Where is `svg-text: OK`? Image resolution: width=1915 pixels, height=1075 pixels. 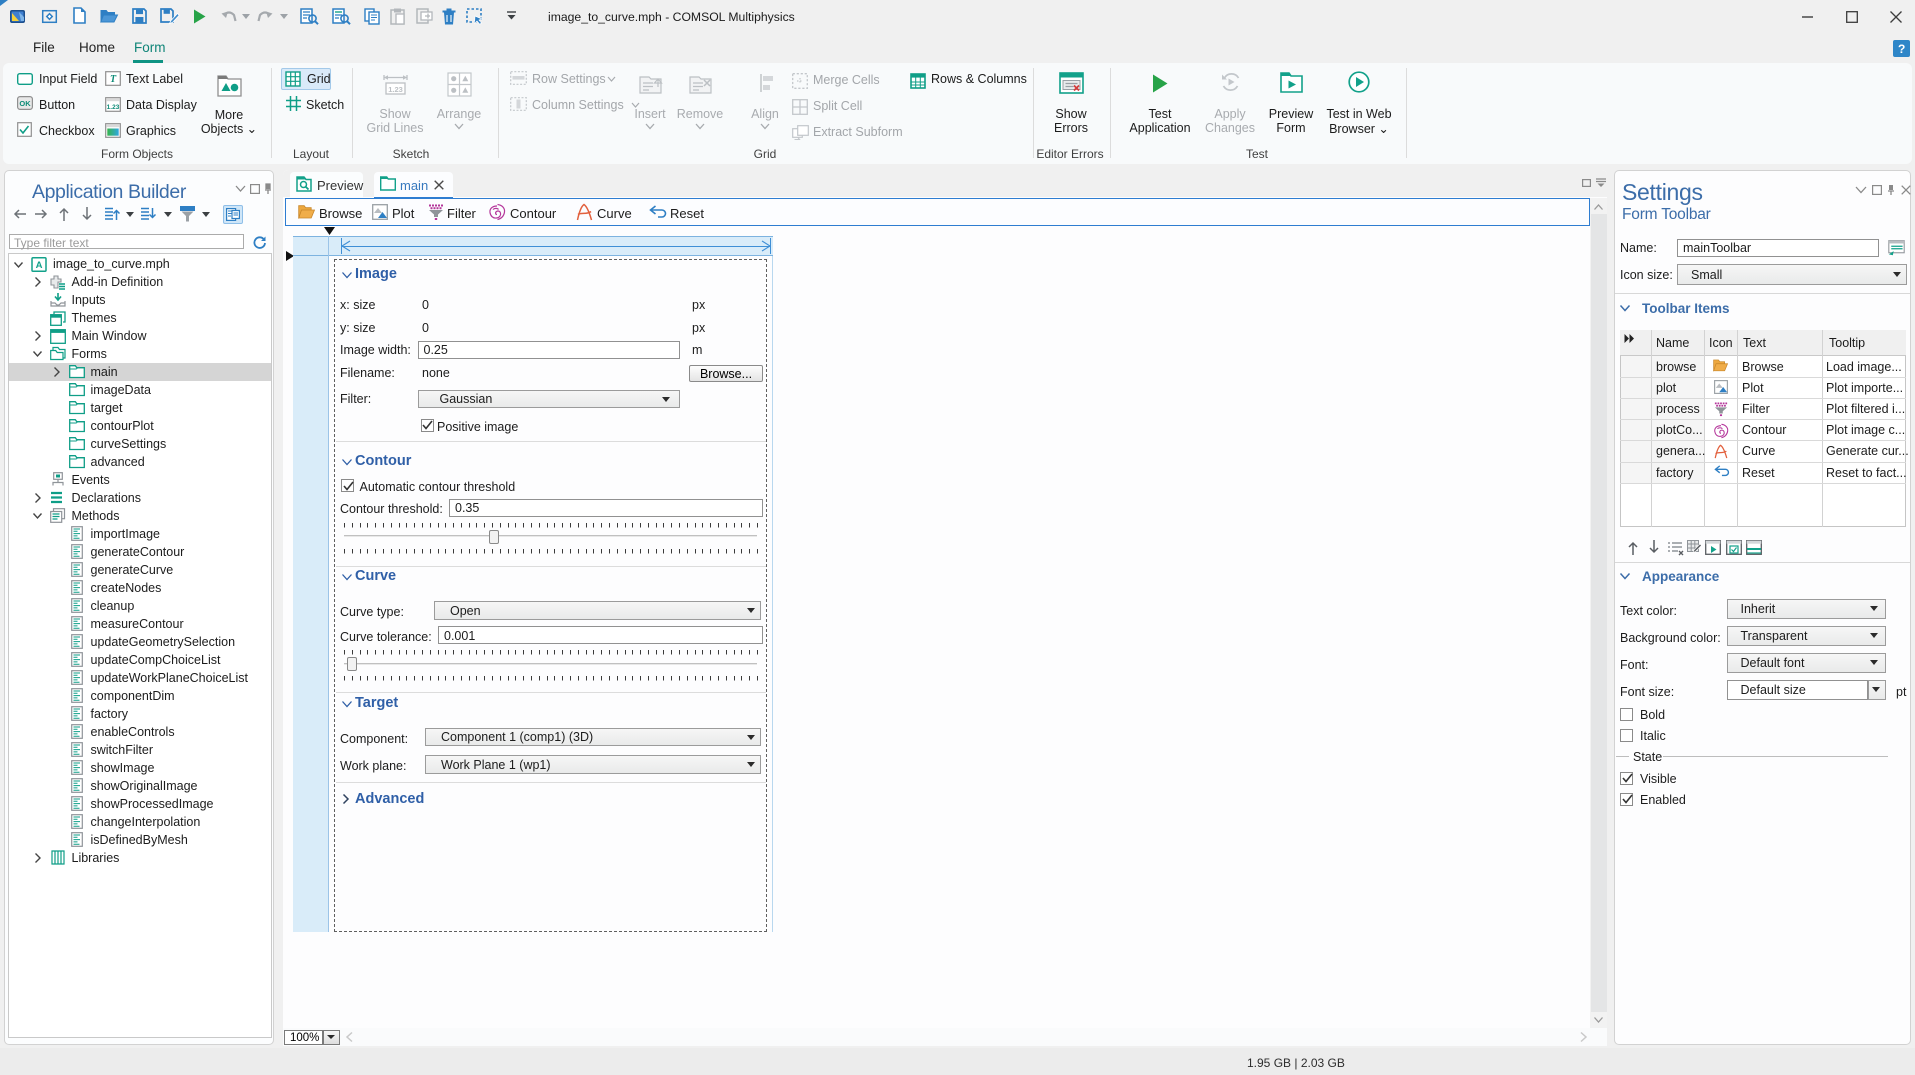 svg-text: OK is located at coordinates (25, 103).